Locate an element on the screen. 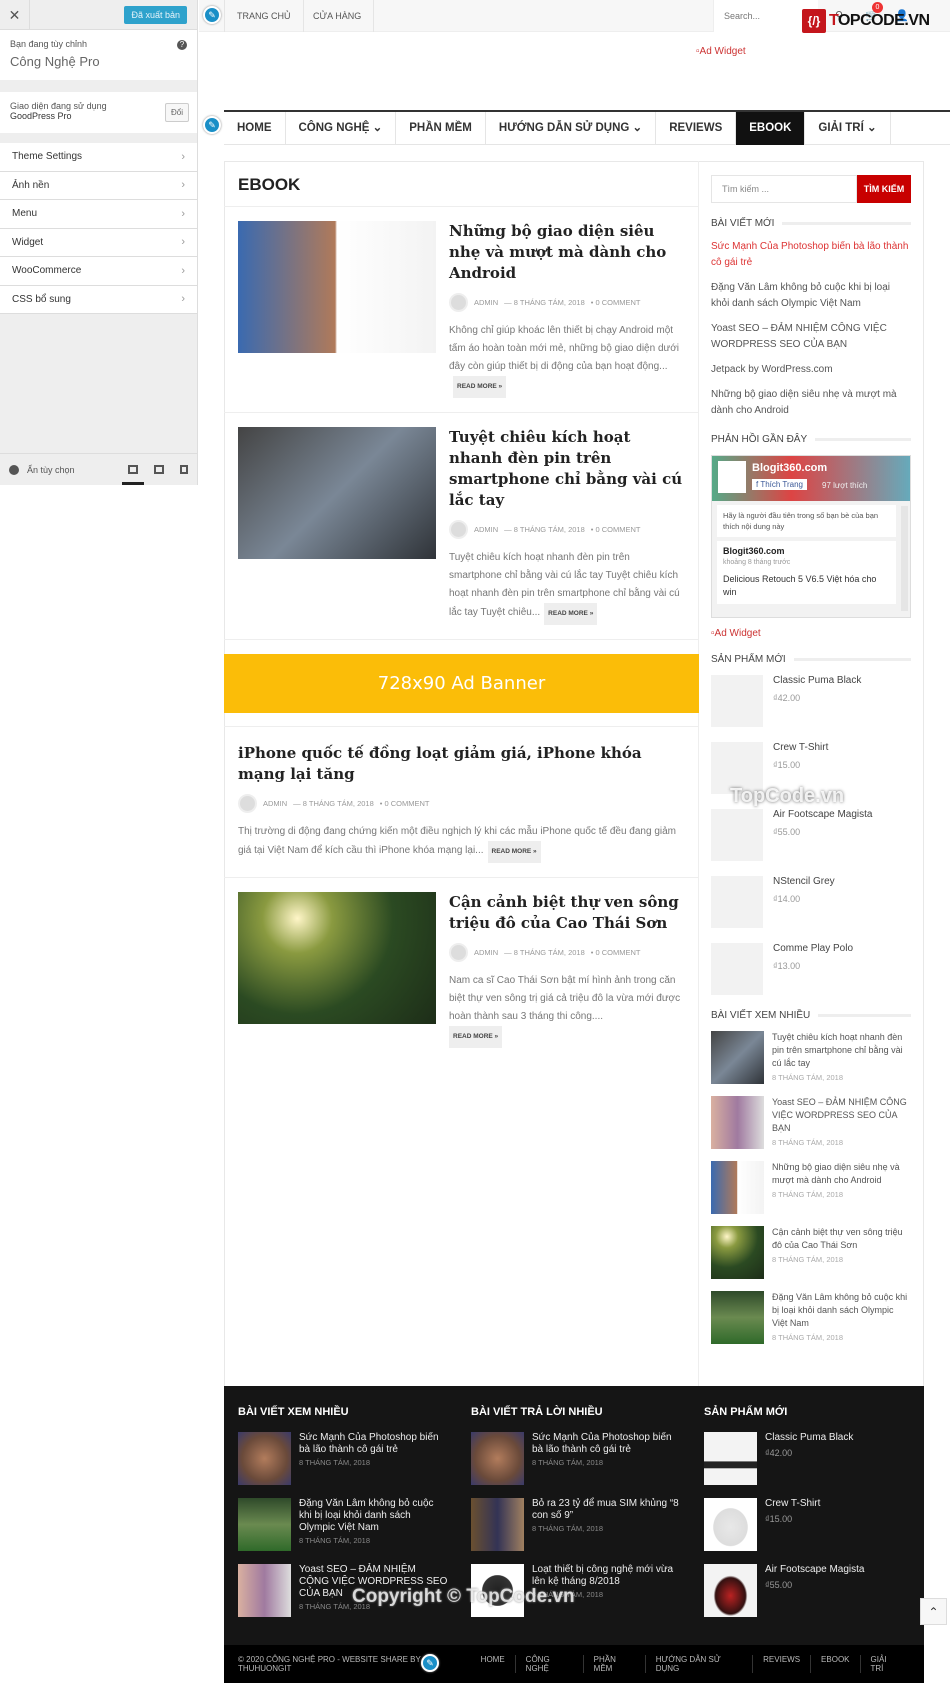  collapse-icon is located at coordinates (14, 469).